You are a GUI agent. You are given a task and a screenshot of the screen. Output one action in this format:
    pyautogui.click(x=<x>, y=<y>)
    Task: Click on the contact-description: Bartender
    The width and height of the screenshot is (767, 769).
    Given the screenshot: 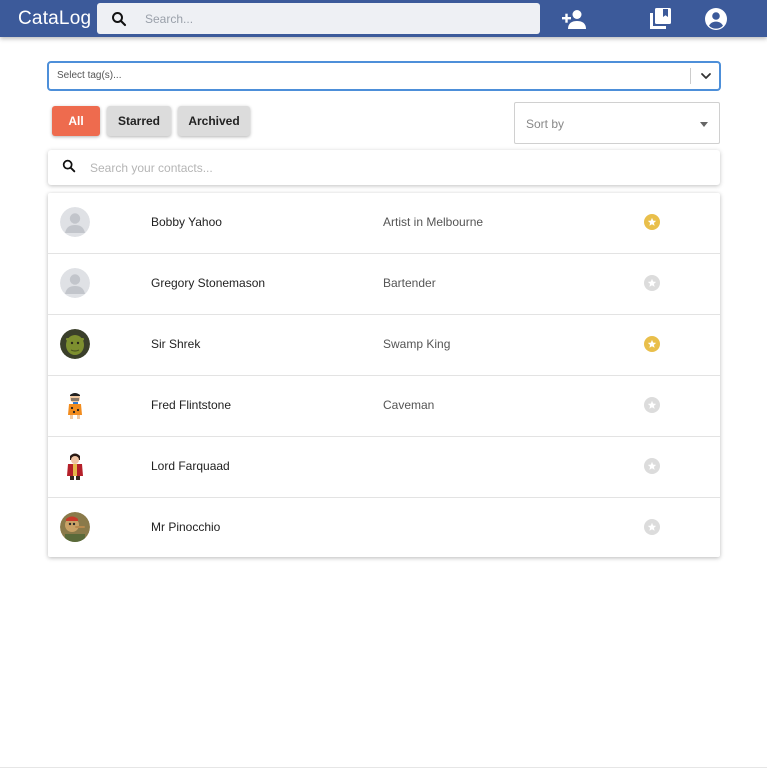 What is the action you would take?
    pyautogui.click(x=409, y=283)
    